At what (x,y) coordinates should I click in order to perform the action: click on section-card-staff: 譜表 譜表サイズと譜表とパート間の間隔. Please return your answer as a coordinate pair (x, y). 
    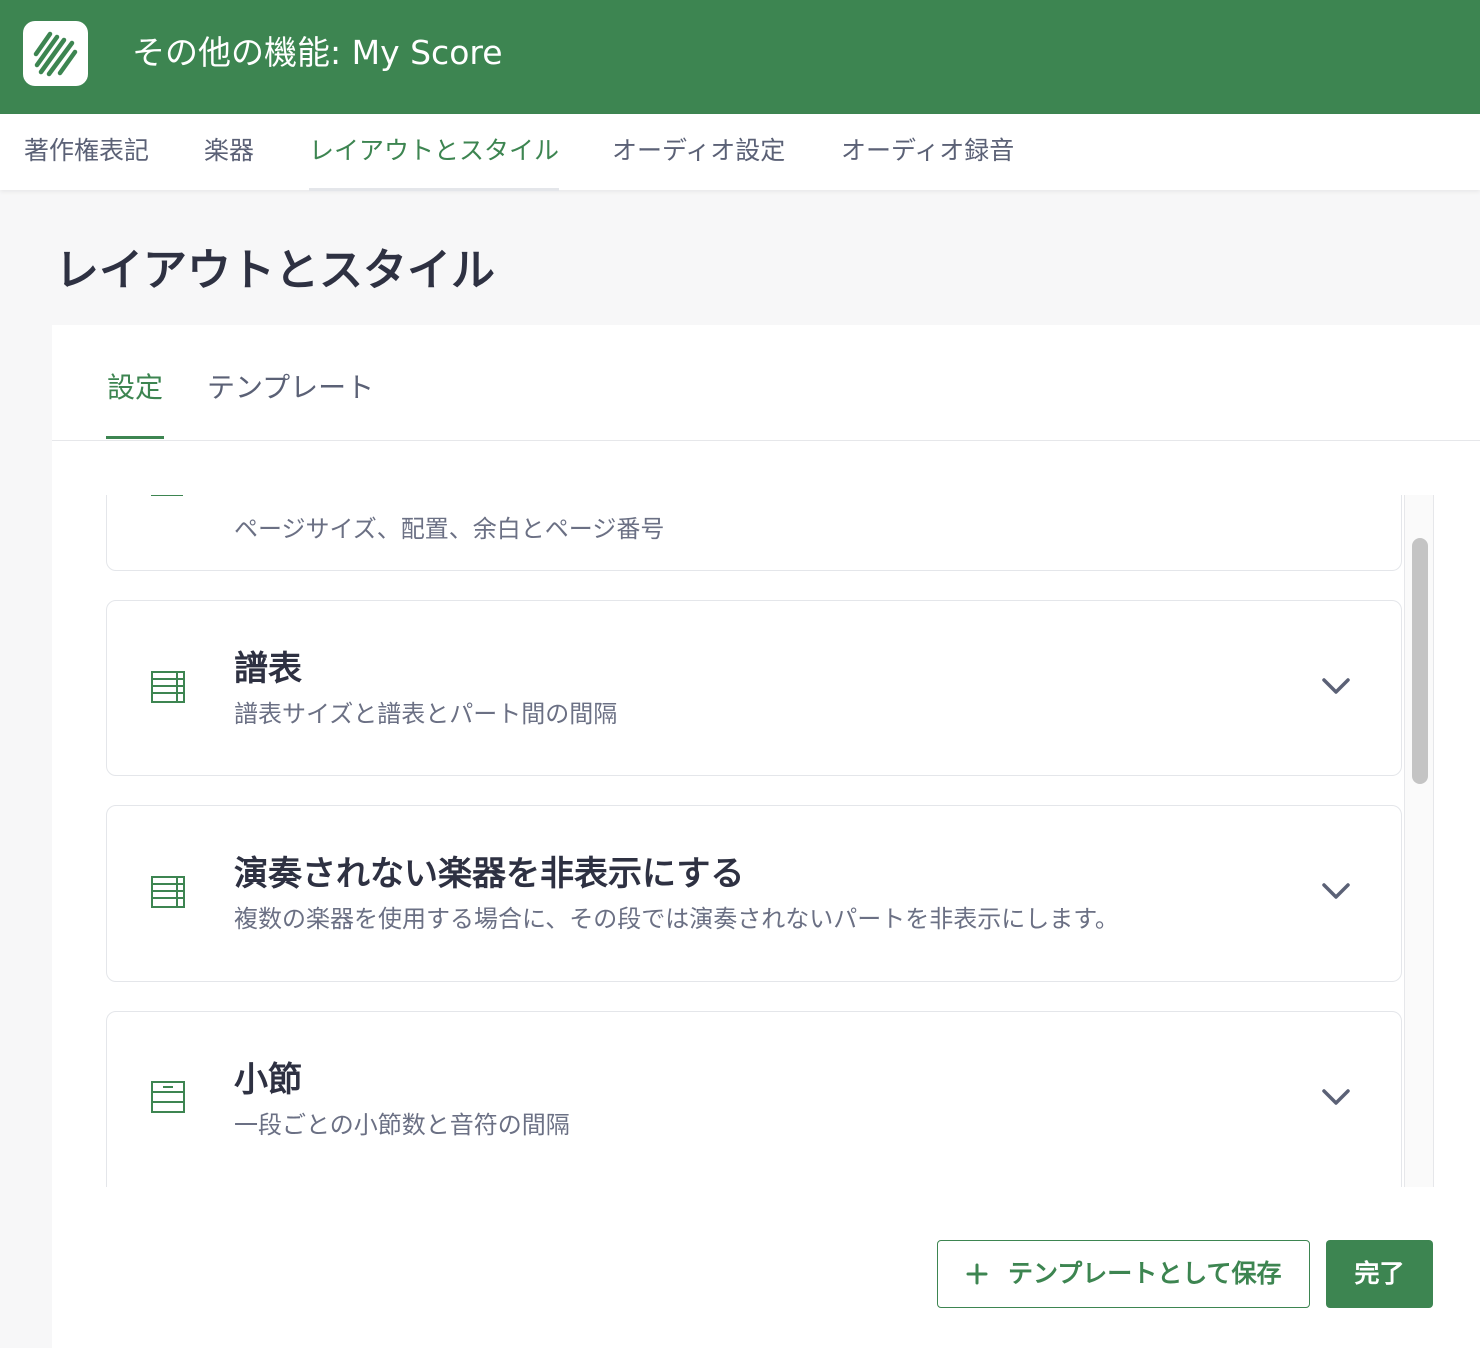
    Looking at the image, I should click on (754, 688).